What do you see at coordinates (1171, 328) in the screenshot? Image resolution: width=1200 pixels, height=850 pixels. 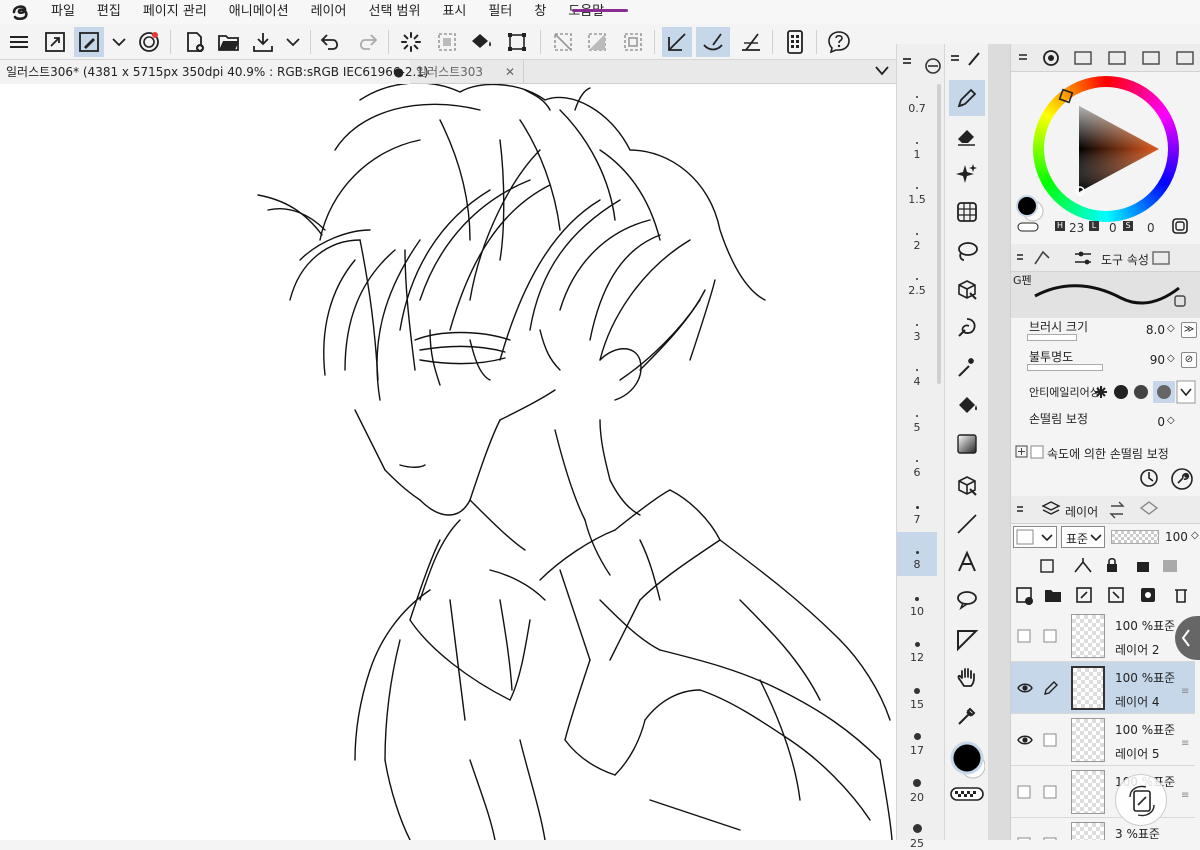 I see `brush-size-spin-icon: ◇` at bounding box center [1171, 328].